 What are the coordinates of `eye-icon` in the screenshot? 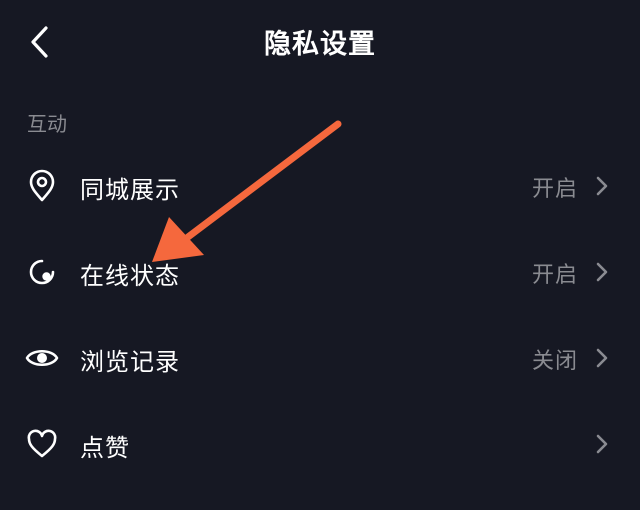 It's located at (42, 358).